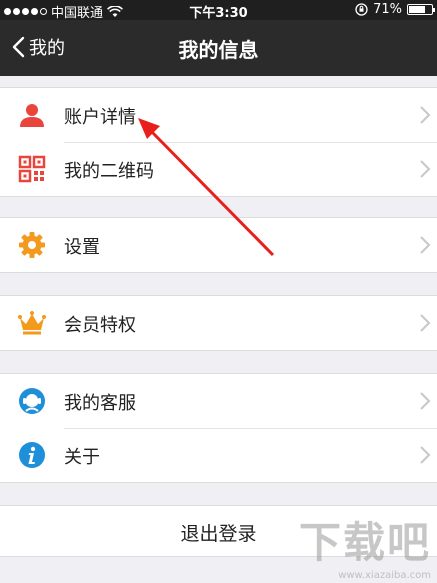  I want to click on customer-service-icon, so click(32, 401).